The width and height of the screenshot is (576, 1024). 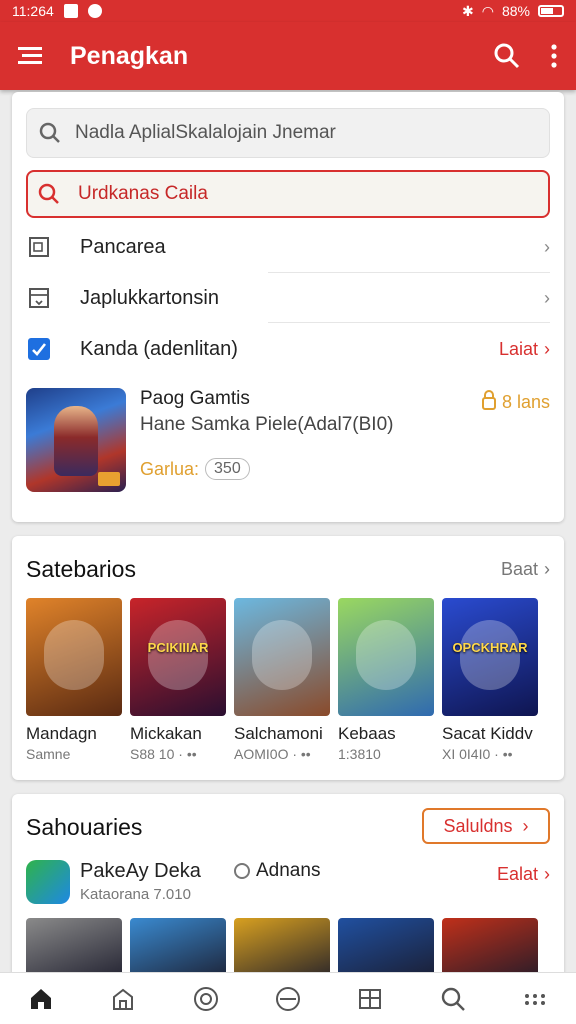 What do you see at coordinates (487, 10) in the screenshot?
I see `wifi-icon: ◠` at bounding box center [487, 10].